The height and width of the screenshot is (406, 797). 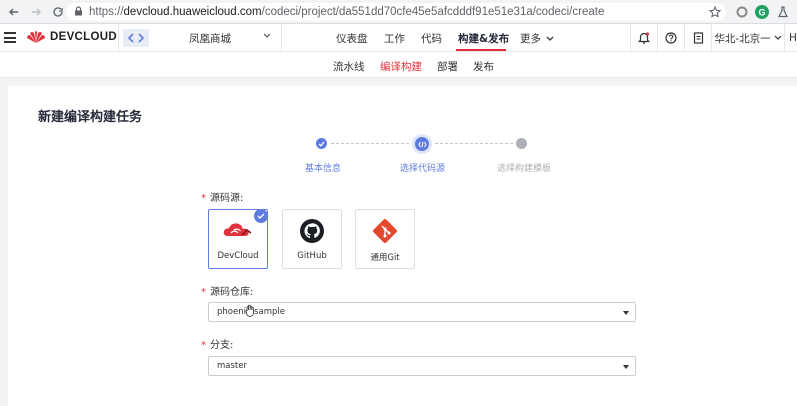 I want to click on git-icon, so click(x=385, y=233).